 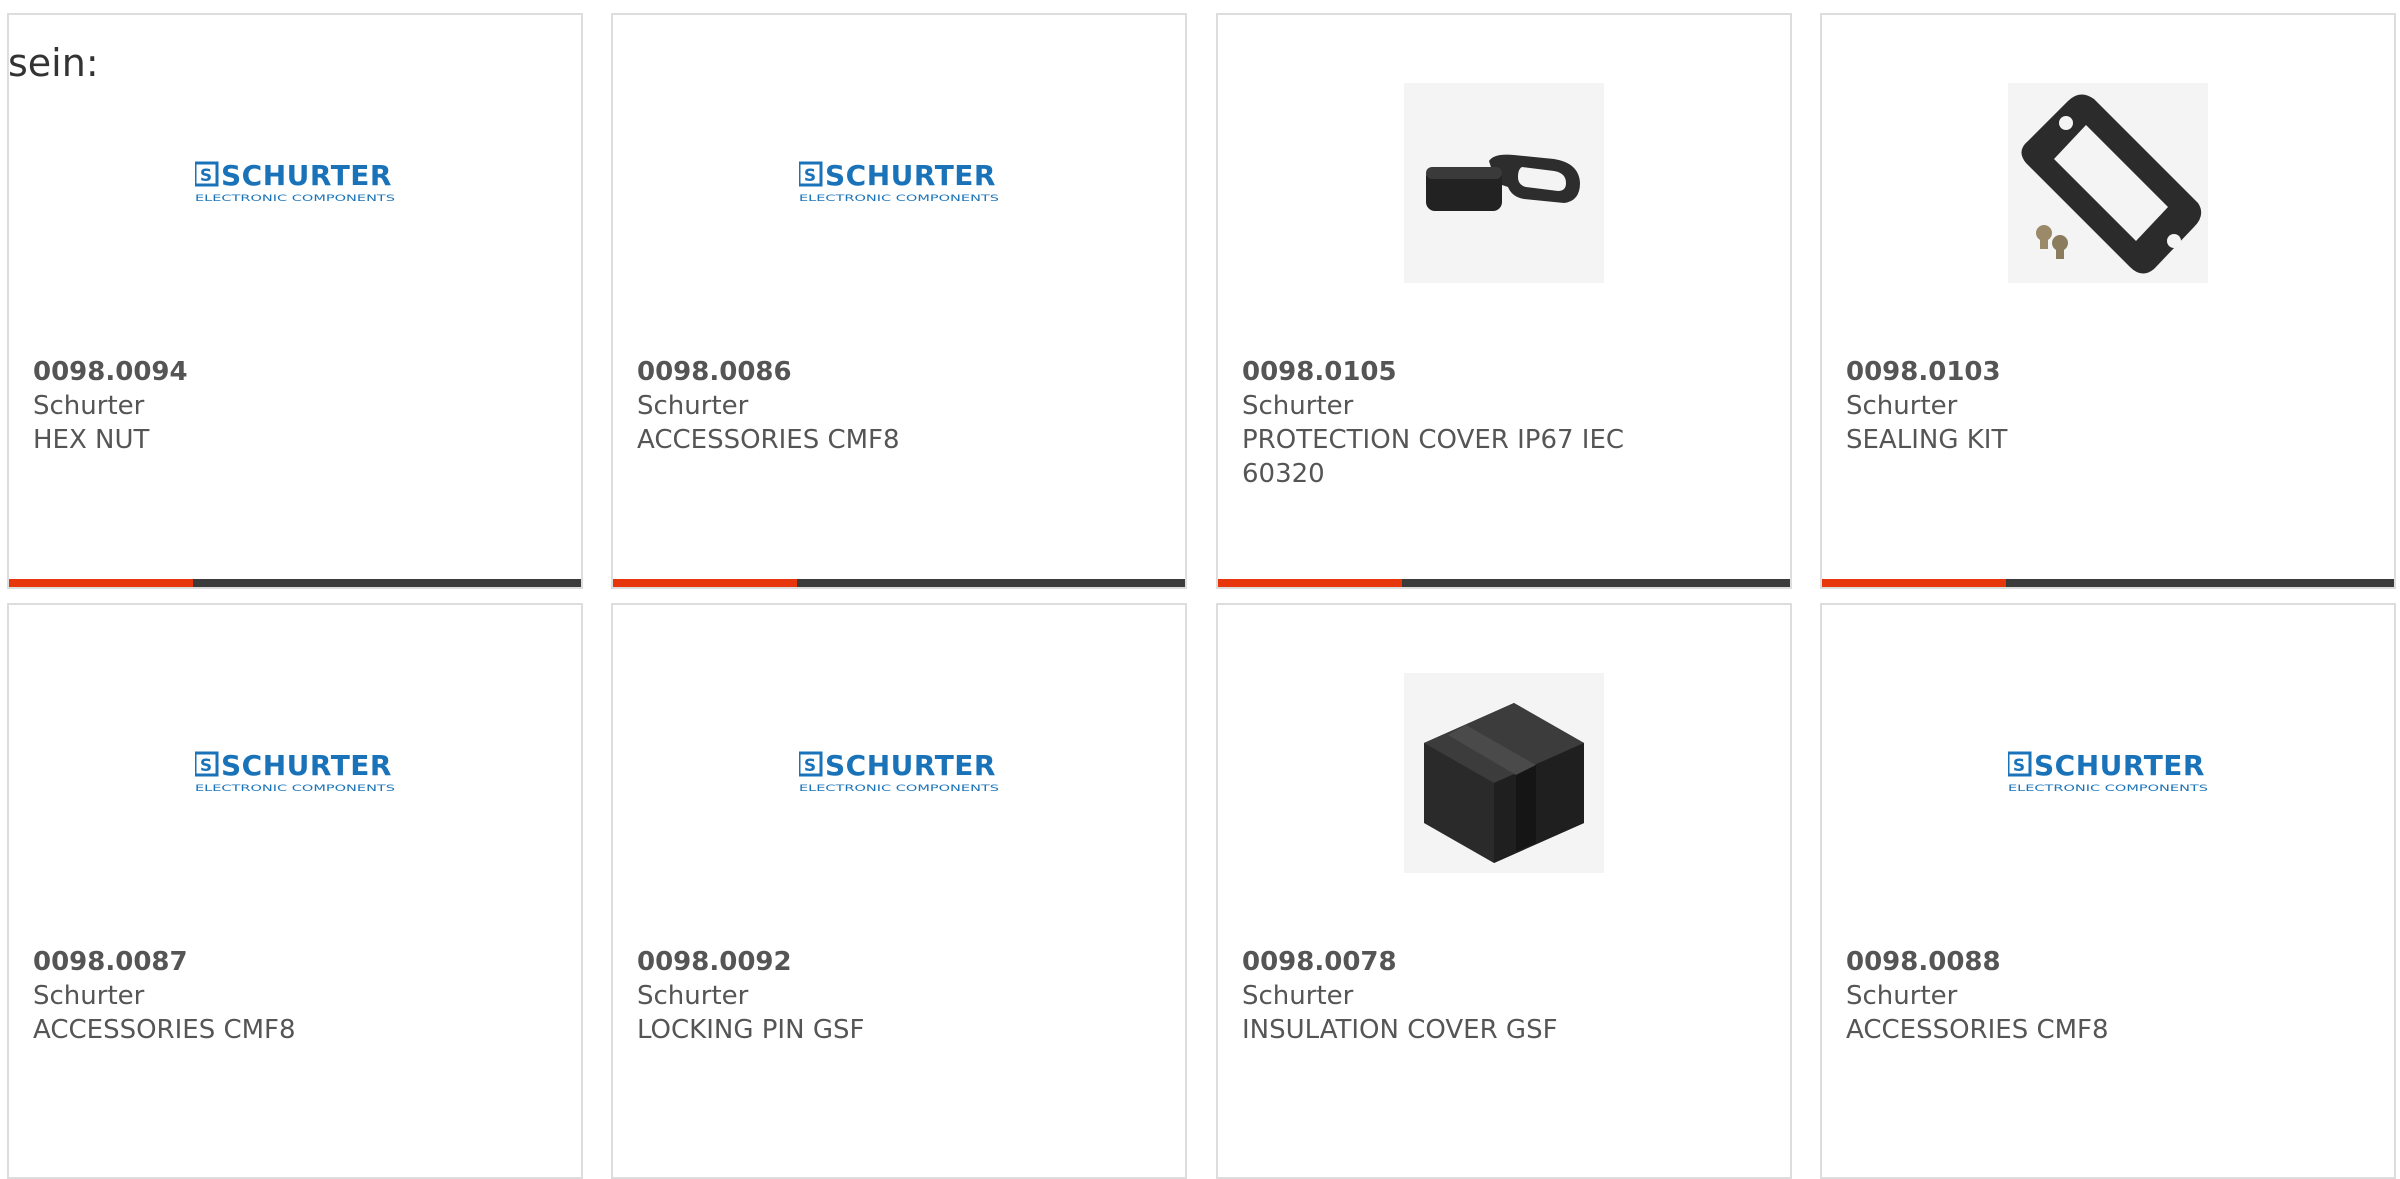 I want to click on part-number: 0098.0088, so click(x=2108, y=962).